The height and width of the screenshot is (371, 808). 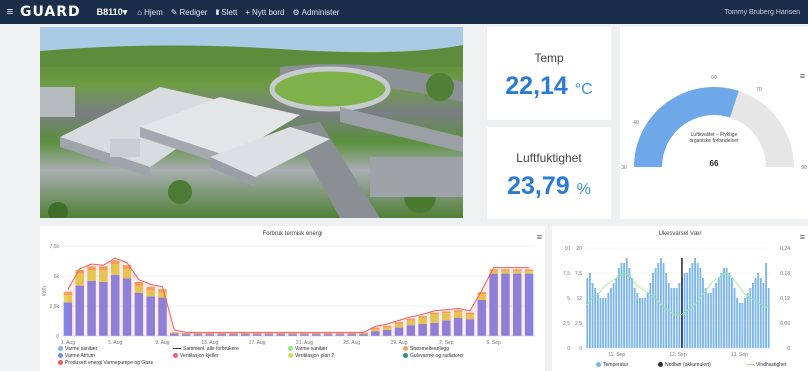 What do you see at coordinates (264, 12) in the screenshot?
I see `nav-new-board: + Nytt bord` at bounding box center [264, 12].